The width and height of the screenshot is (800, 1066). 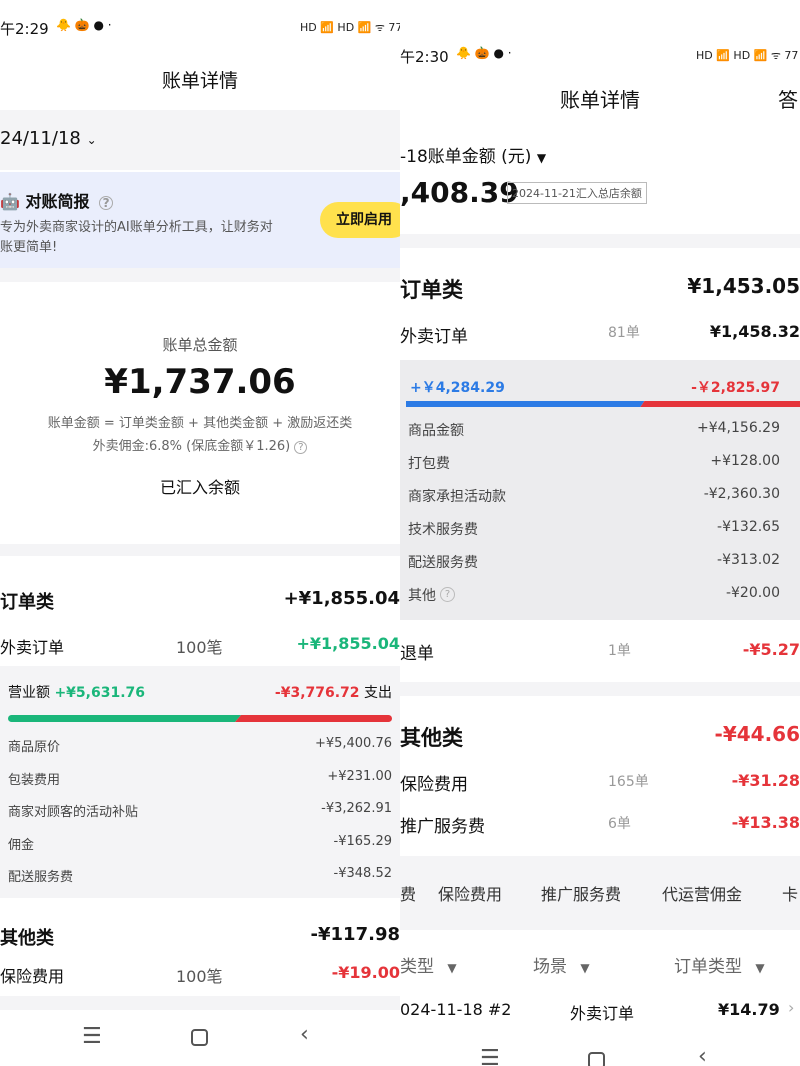 I want to click on amount-header: -18账单金额 (元) ▼, so click(x=473, y=154).